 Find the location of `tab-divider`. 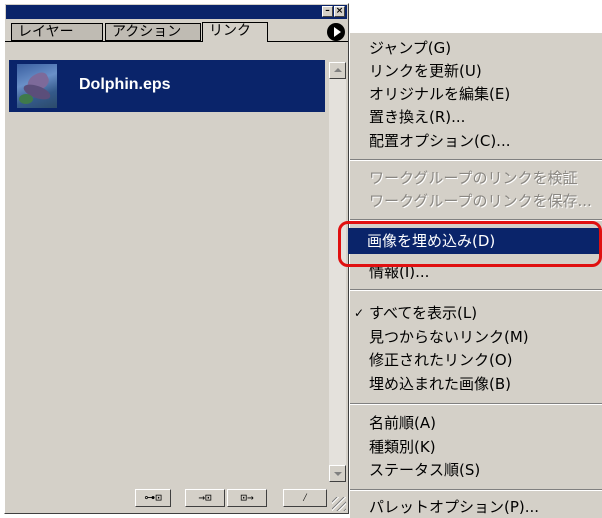

tab-divider is located at coordinates (176, 41).